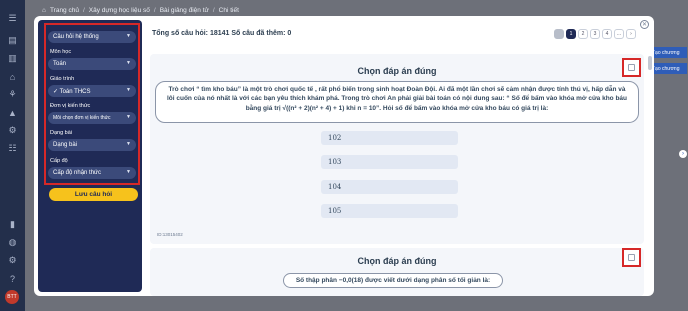  What do you see at coordinates (12, 242) in the screenshot?
I see `globe-icon: ◍` at bounding box center [12, 242].